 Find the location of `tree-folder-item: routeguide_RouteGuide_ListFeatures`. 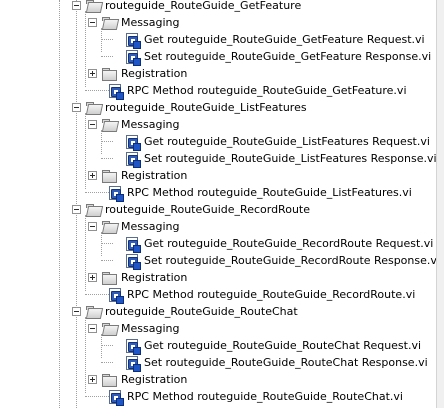

tree-folder-item: routeguide_RouteGuide_ListFeatures is located at coordinates (189, 107).